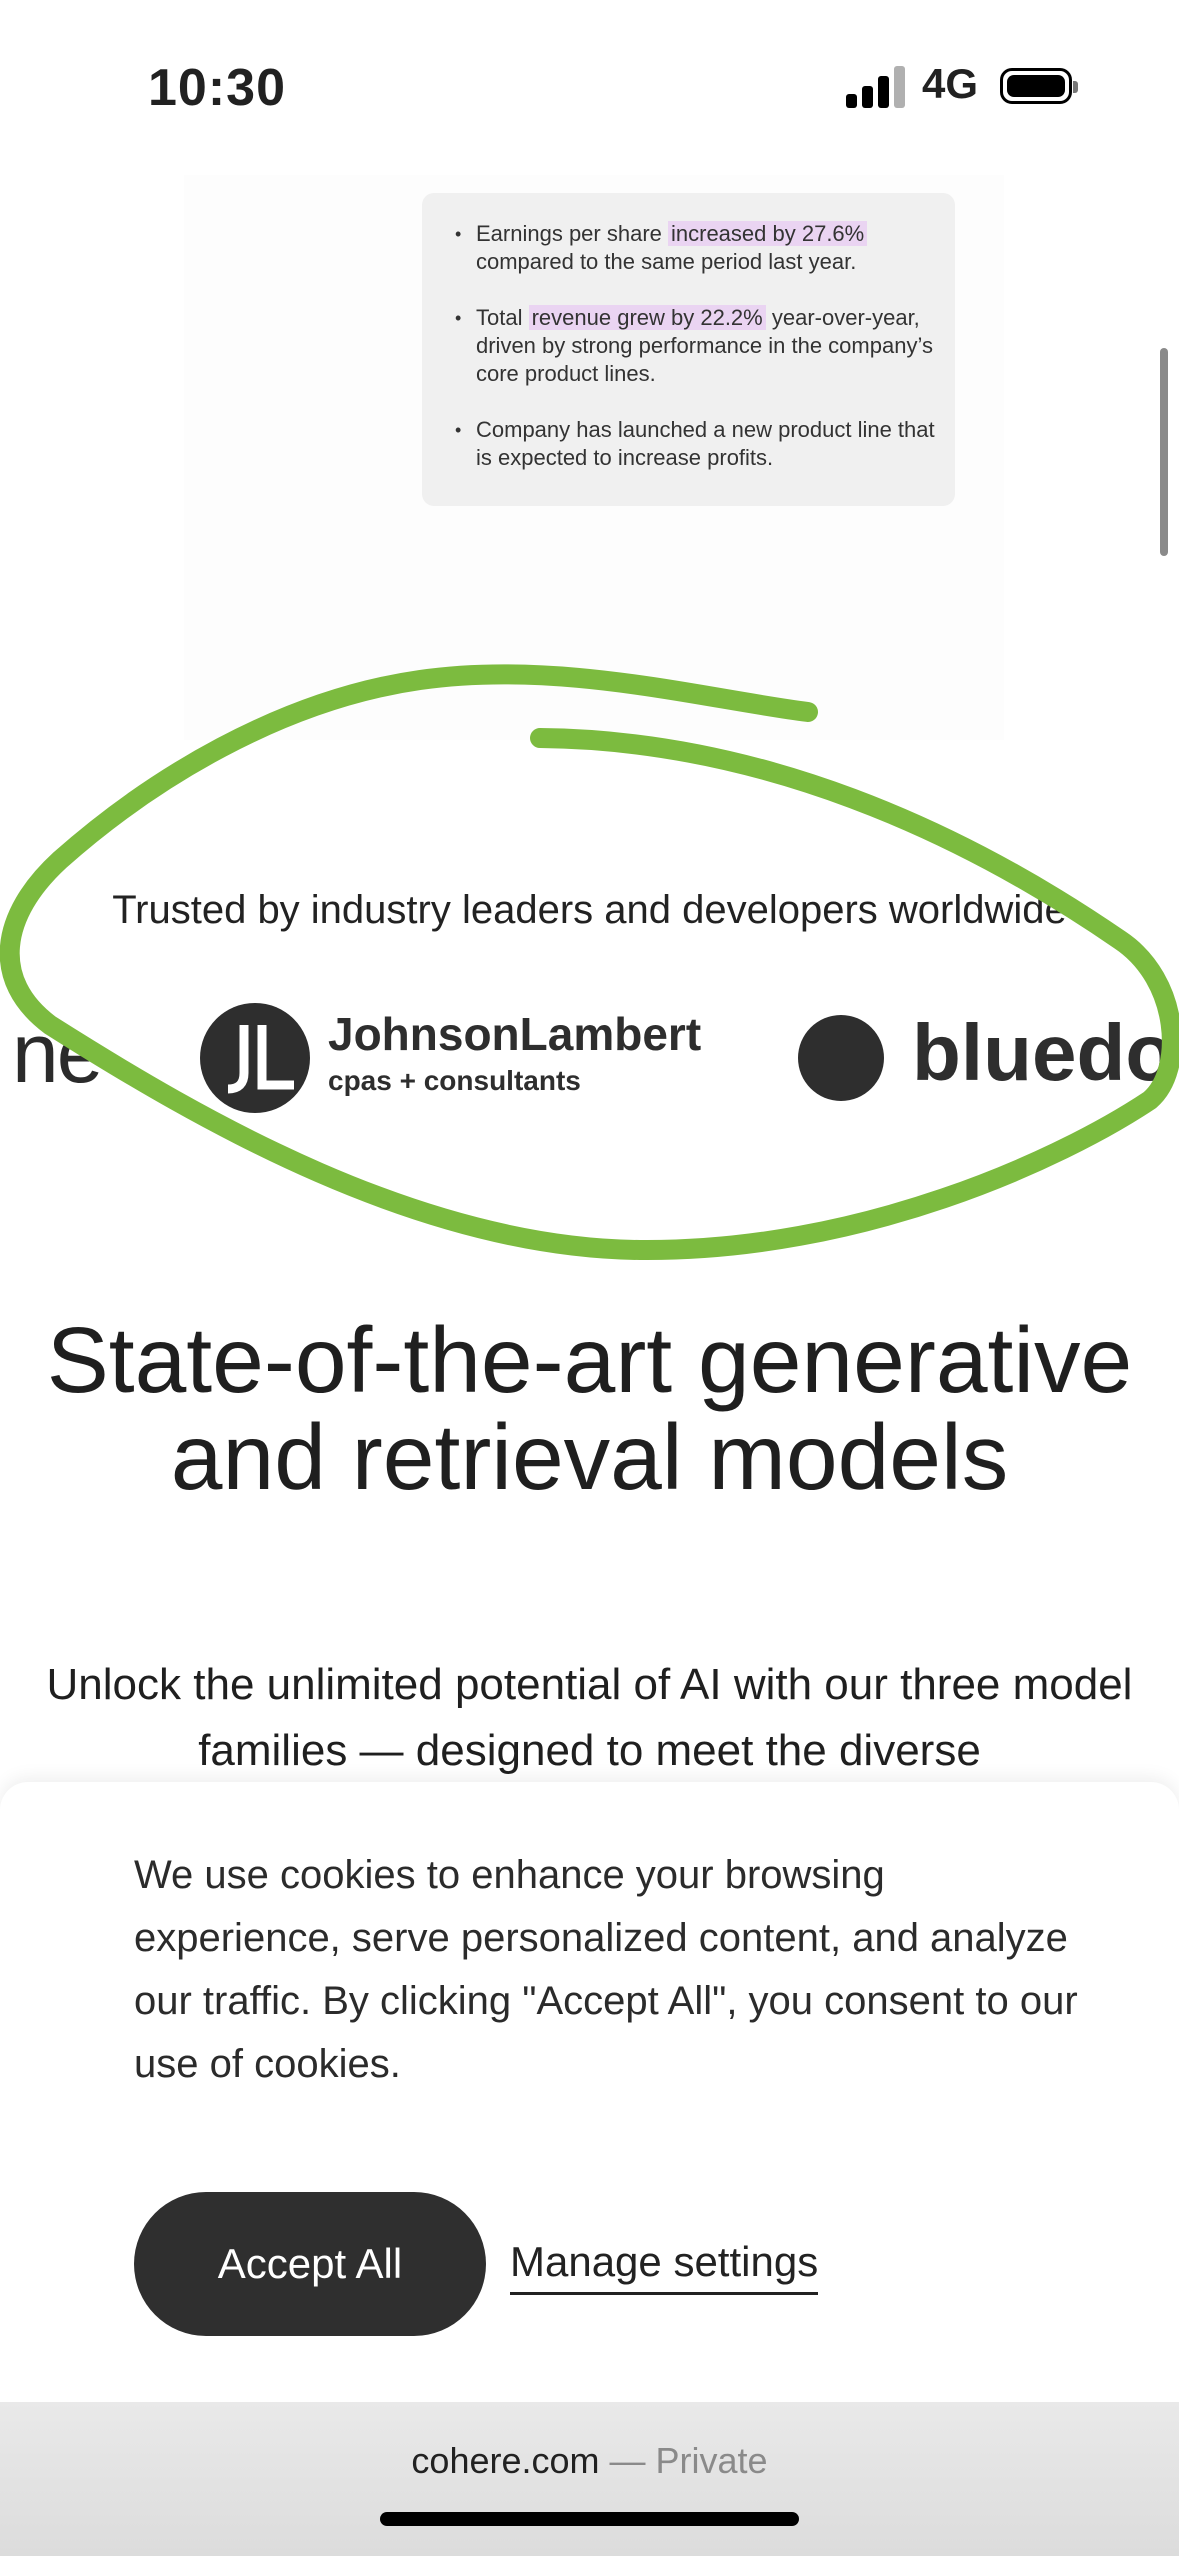 This screenshot has height=2556, width=1179. I want to click on status-time: 10:30, so click(217, 88).